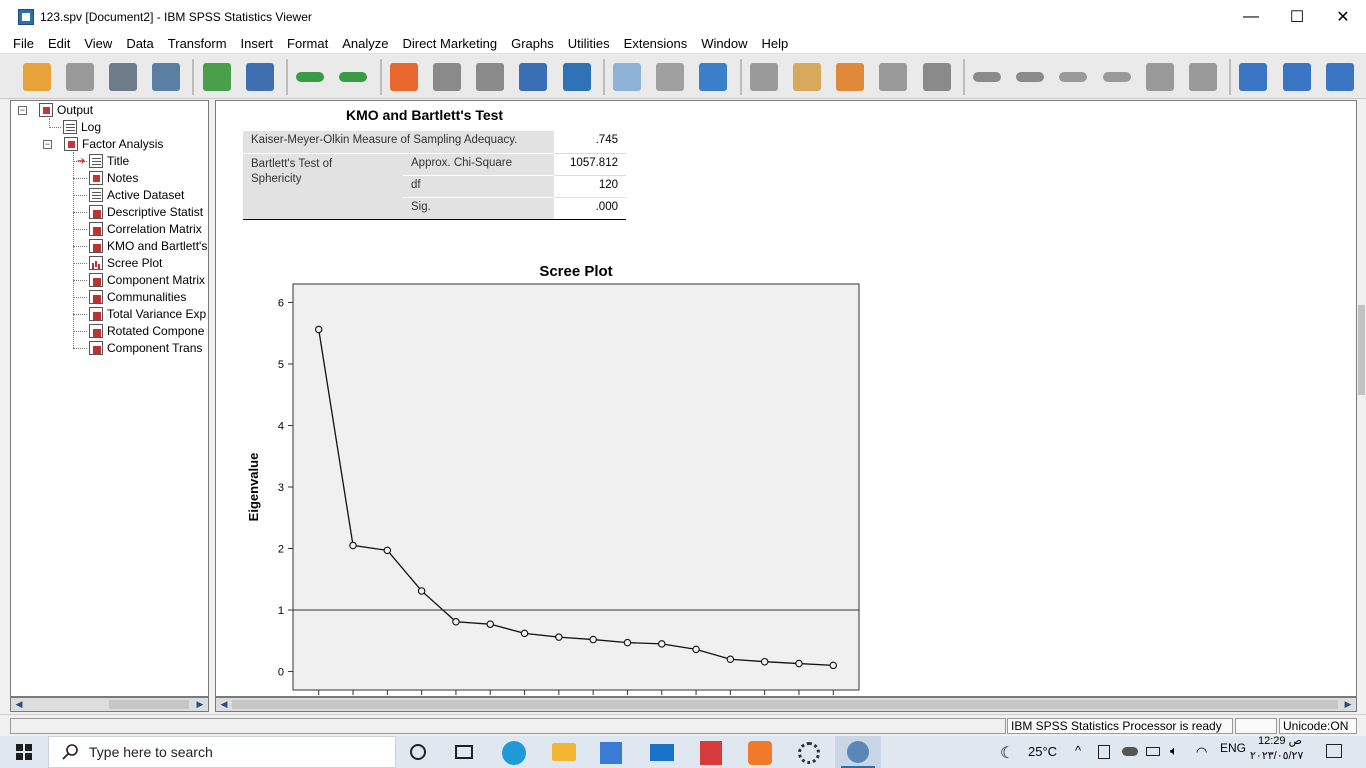  What do you see at coordinates (711, 753) in the screenshot?
I see `office-icon` at bounding box center [711, 753].